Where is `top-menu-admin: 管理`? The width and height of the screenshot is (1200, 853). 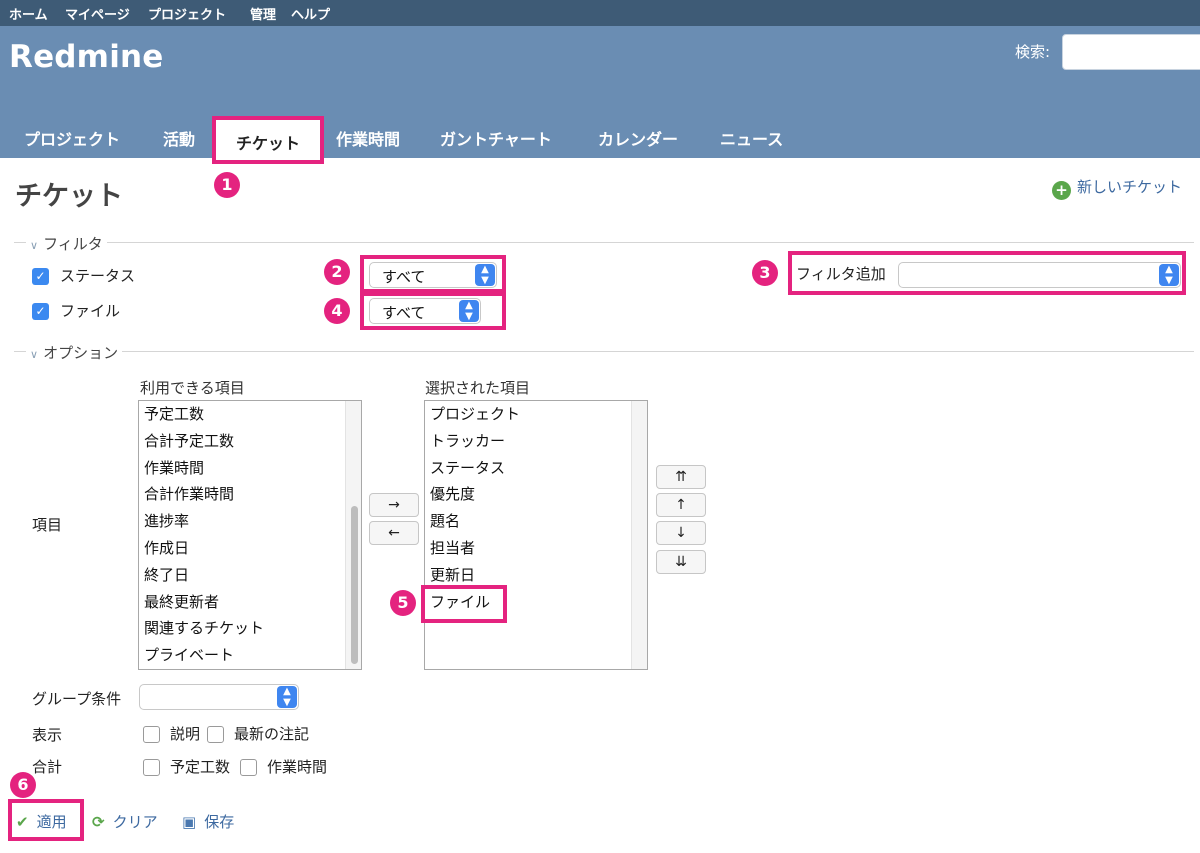
top-menu-admin: 管理 is located at coordinates (263, 13).